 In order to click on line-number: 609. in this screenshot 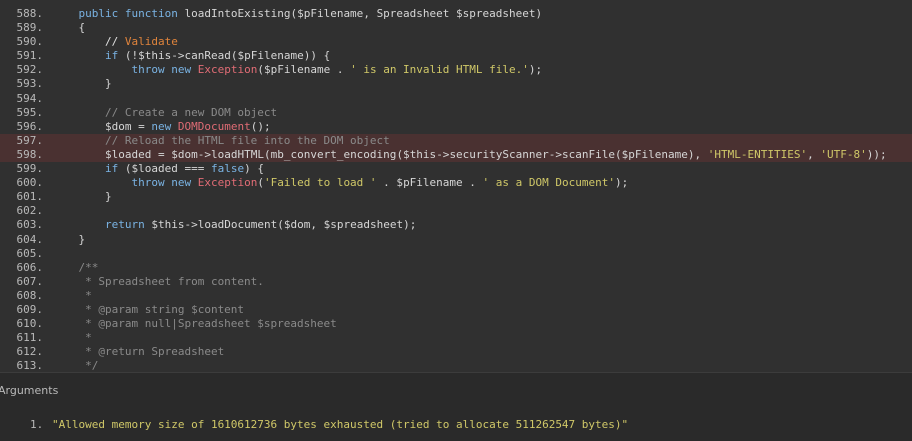, I will do `click(30, 309)`.